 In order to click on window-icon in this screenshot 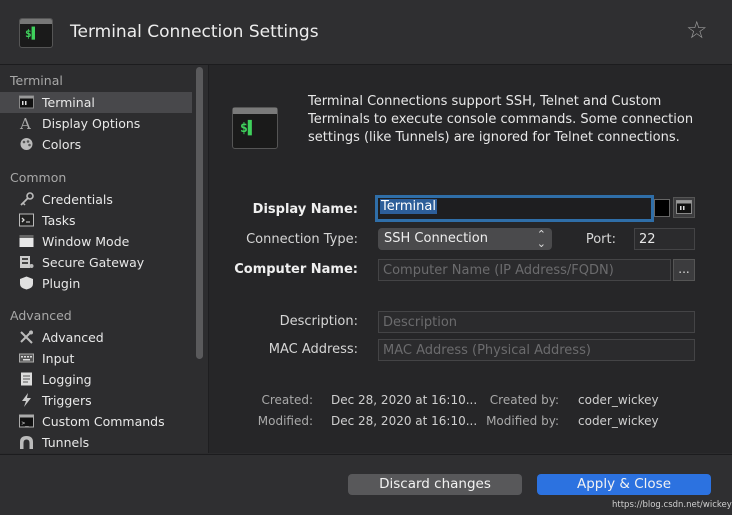, I will do `click(26, 241)`.